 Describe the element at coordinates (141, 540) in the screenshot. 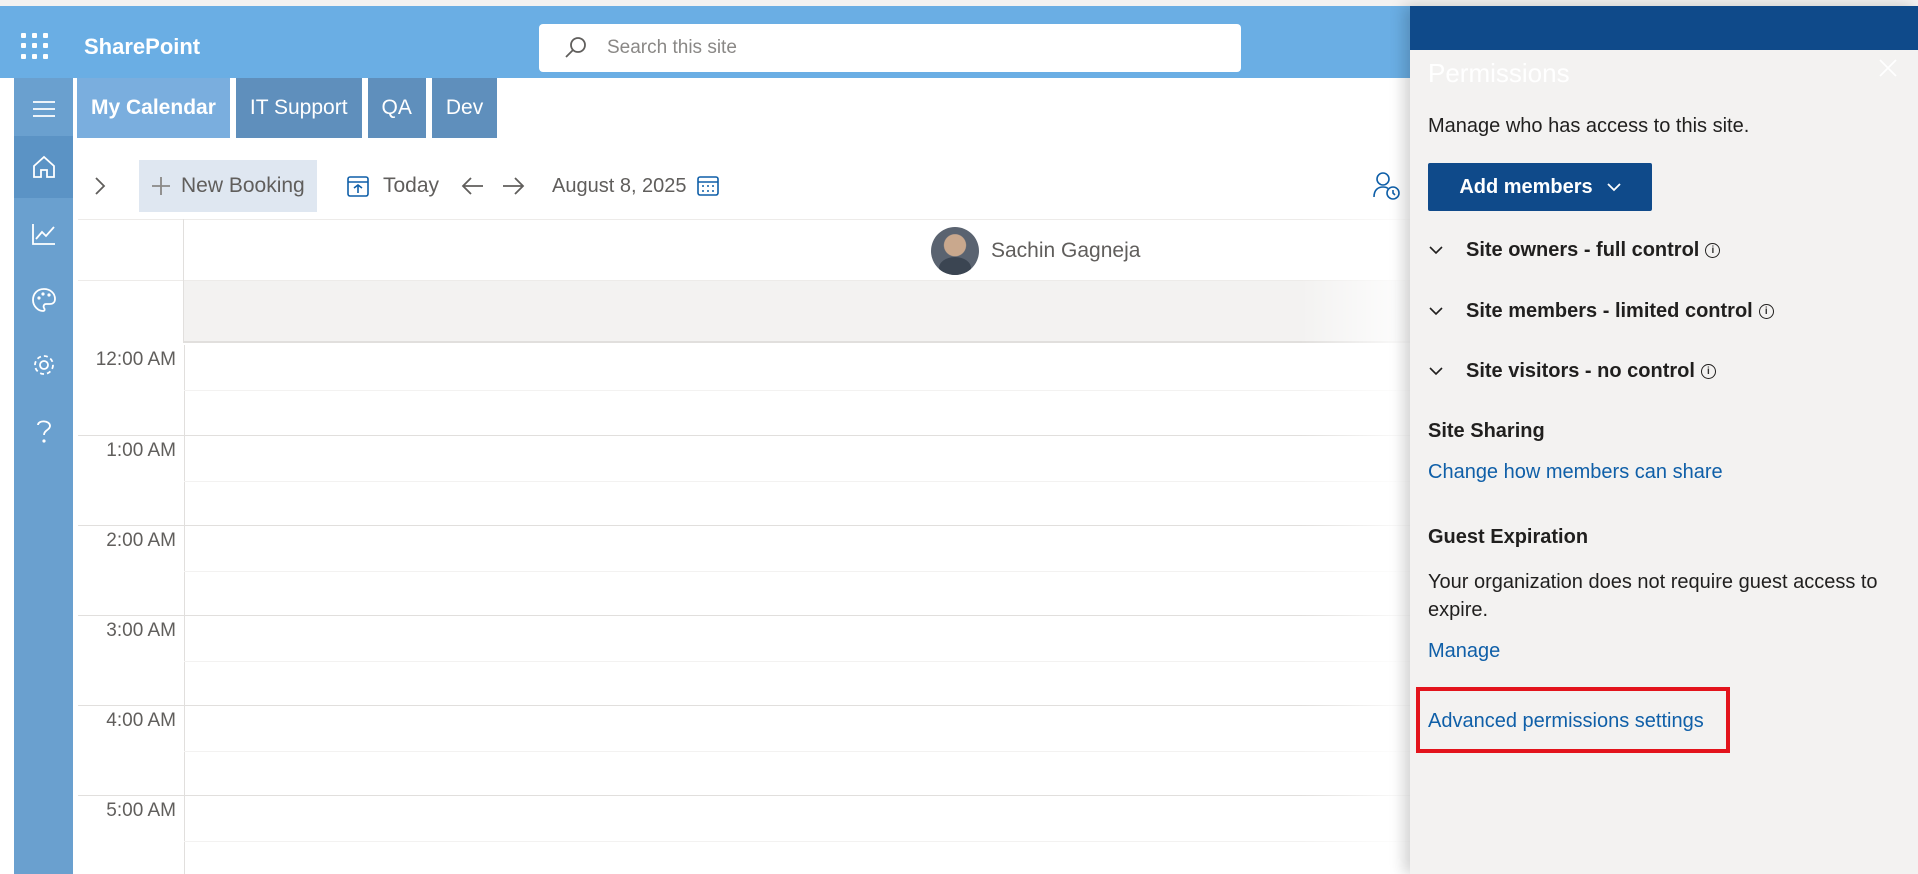

I see `time-label: 2:00 AM` at that location.